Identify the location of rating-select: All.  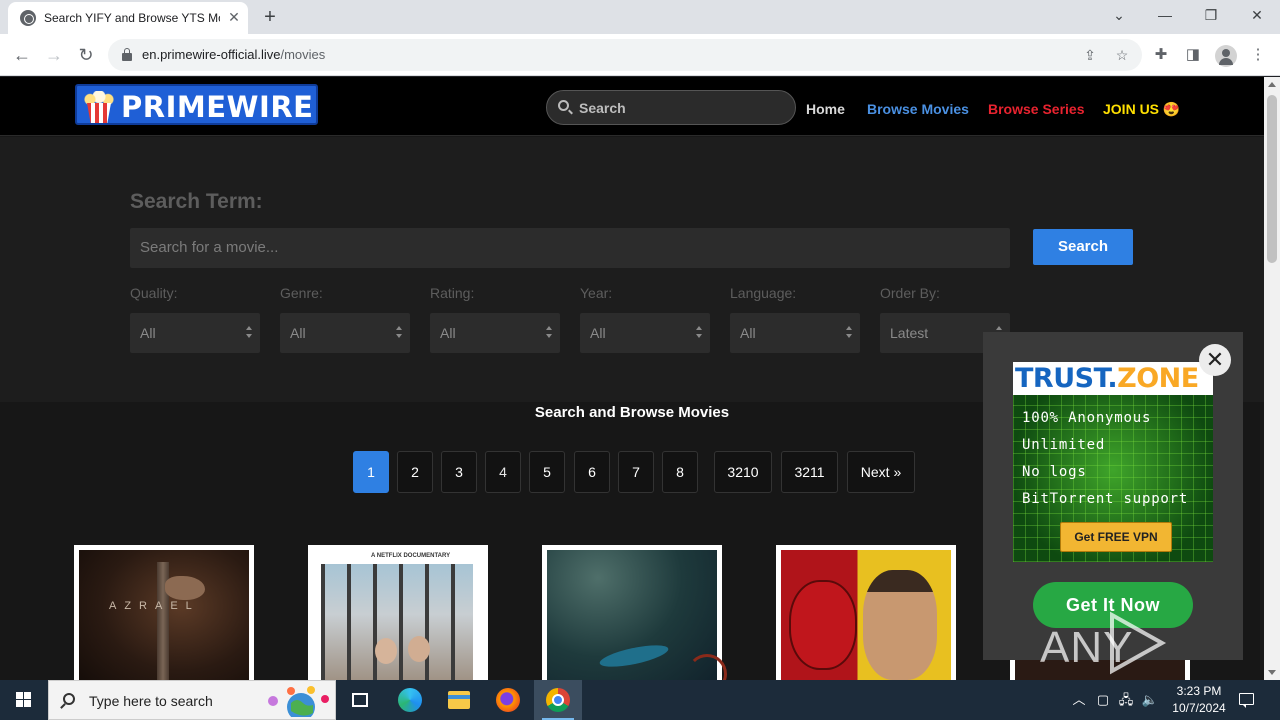
(495, 333).